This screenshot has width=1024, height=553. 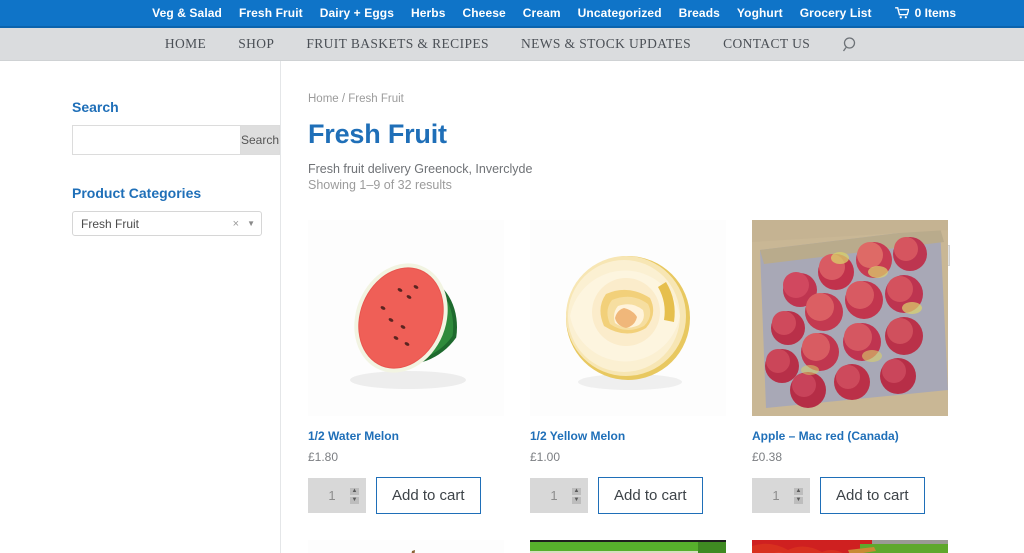 What do you see at coordinates (187, 13) in the screenshot?
I see `topbar-link-veg-salad: Veg & Salad` at bounding box center [187, 13].